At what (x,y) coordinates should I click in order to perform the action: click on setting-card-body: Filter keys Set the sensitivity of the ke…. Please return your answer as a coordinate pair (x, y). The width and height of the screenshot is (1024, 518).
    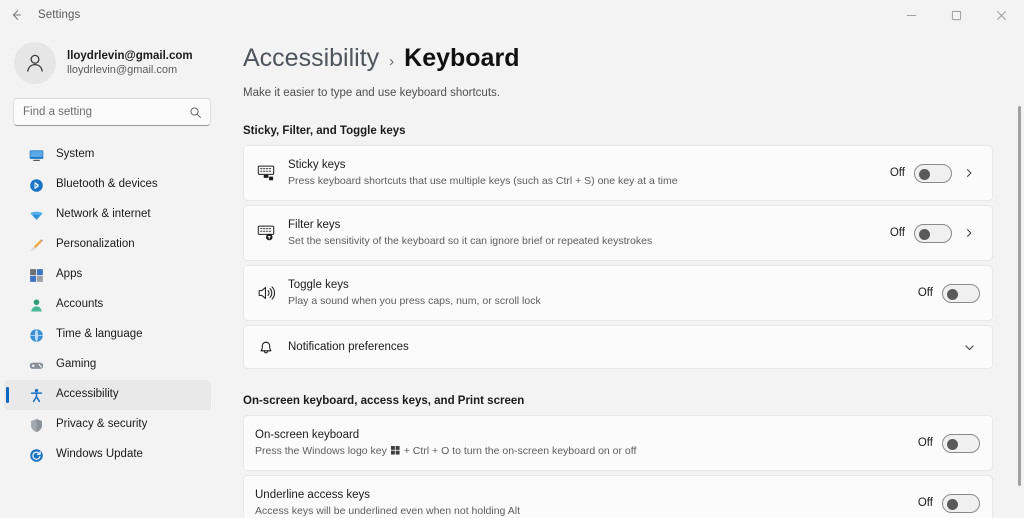
    Looking at the image, I should click on (589, 233).